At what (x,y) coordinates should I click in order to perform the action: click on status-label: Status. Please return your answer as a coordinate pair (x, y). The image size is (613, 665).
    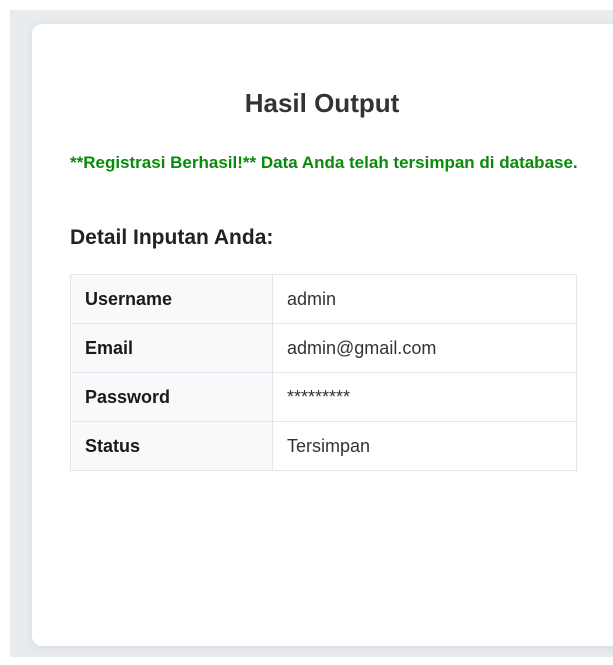
    Looking at the image, I should click on (171, 446).